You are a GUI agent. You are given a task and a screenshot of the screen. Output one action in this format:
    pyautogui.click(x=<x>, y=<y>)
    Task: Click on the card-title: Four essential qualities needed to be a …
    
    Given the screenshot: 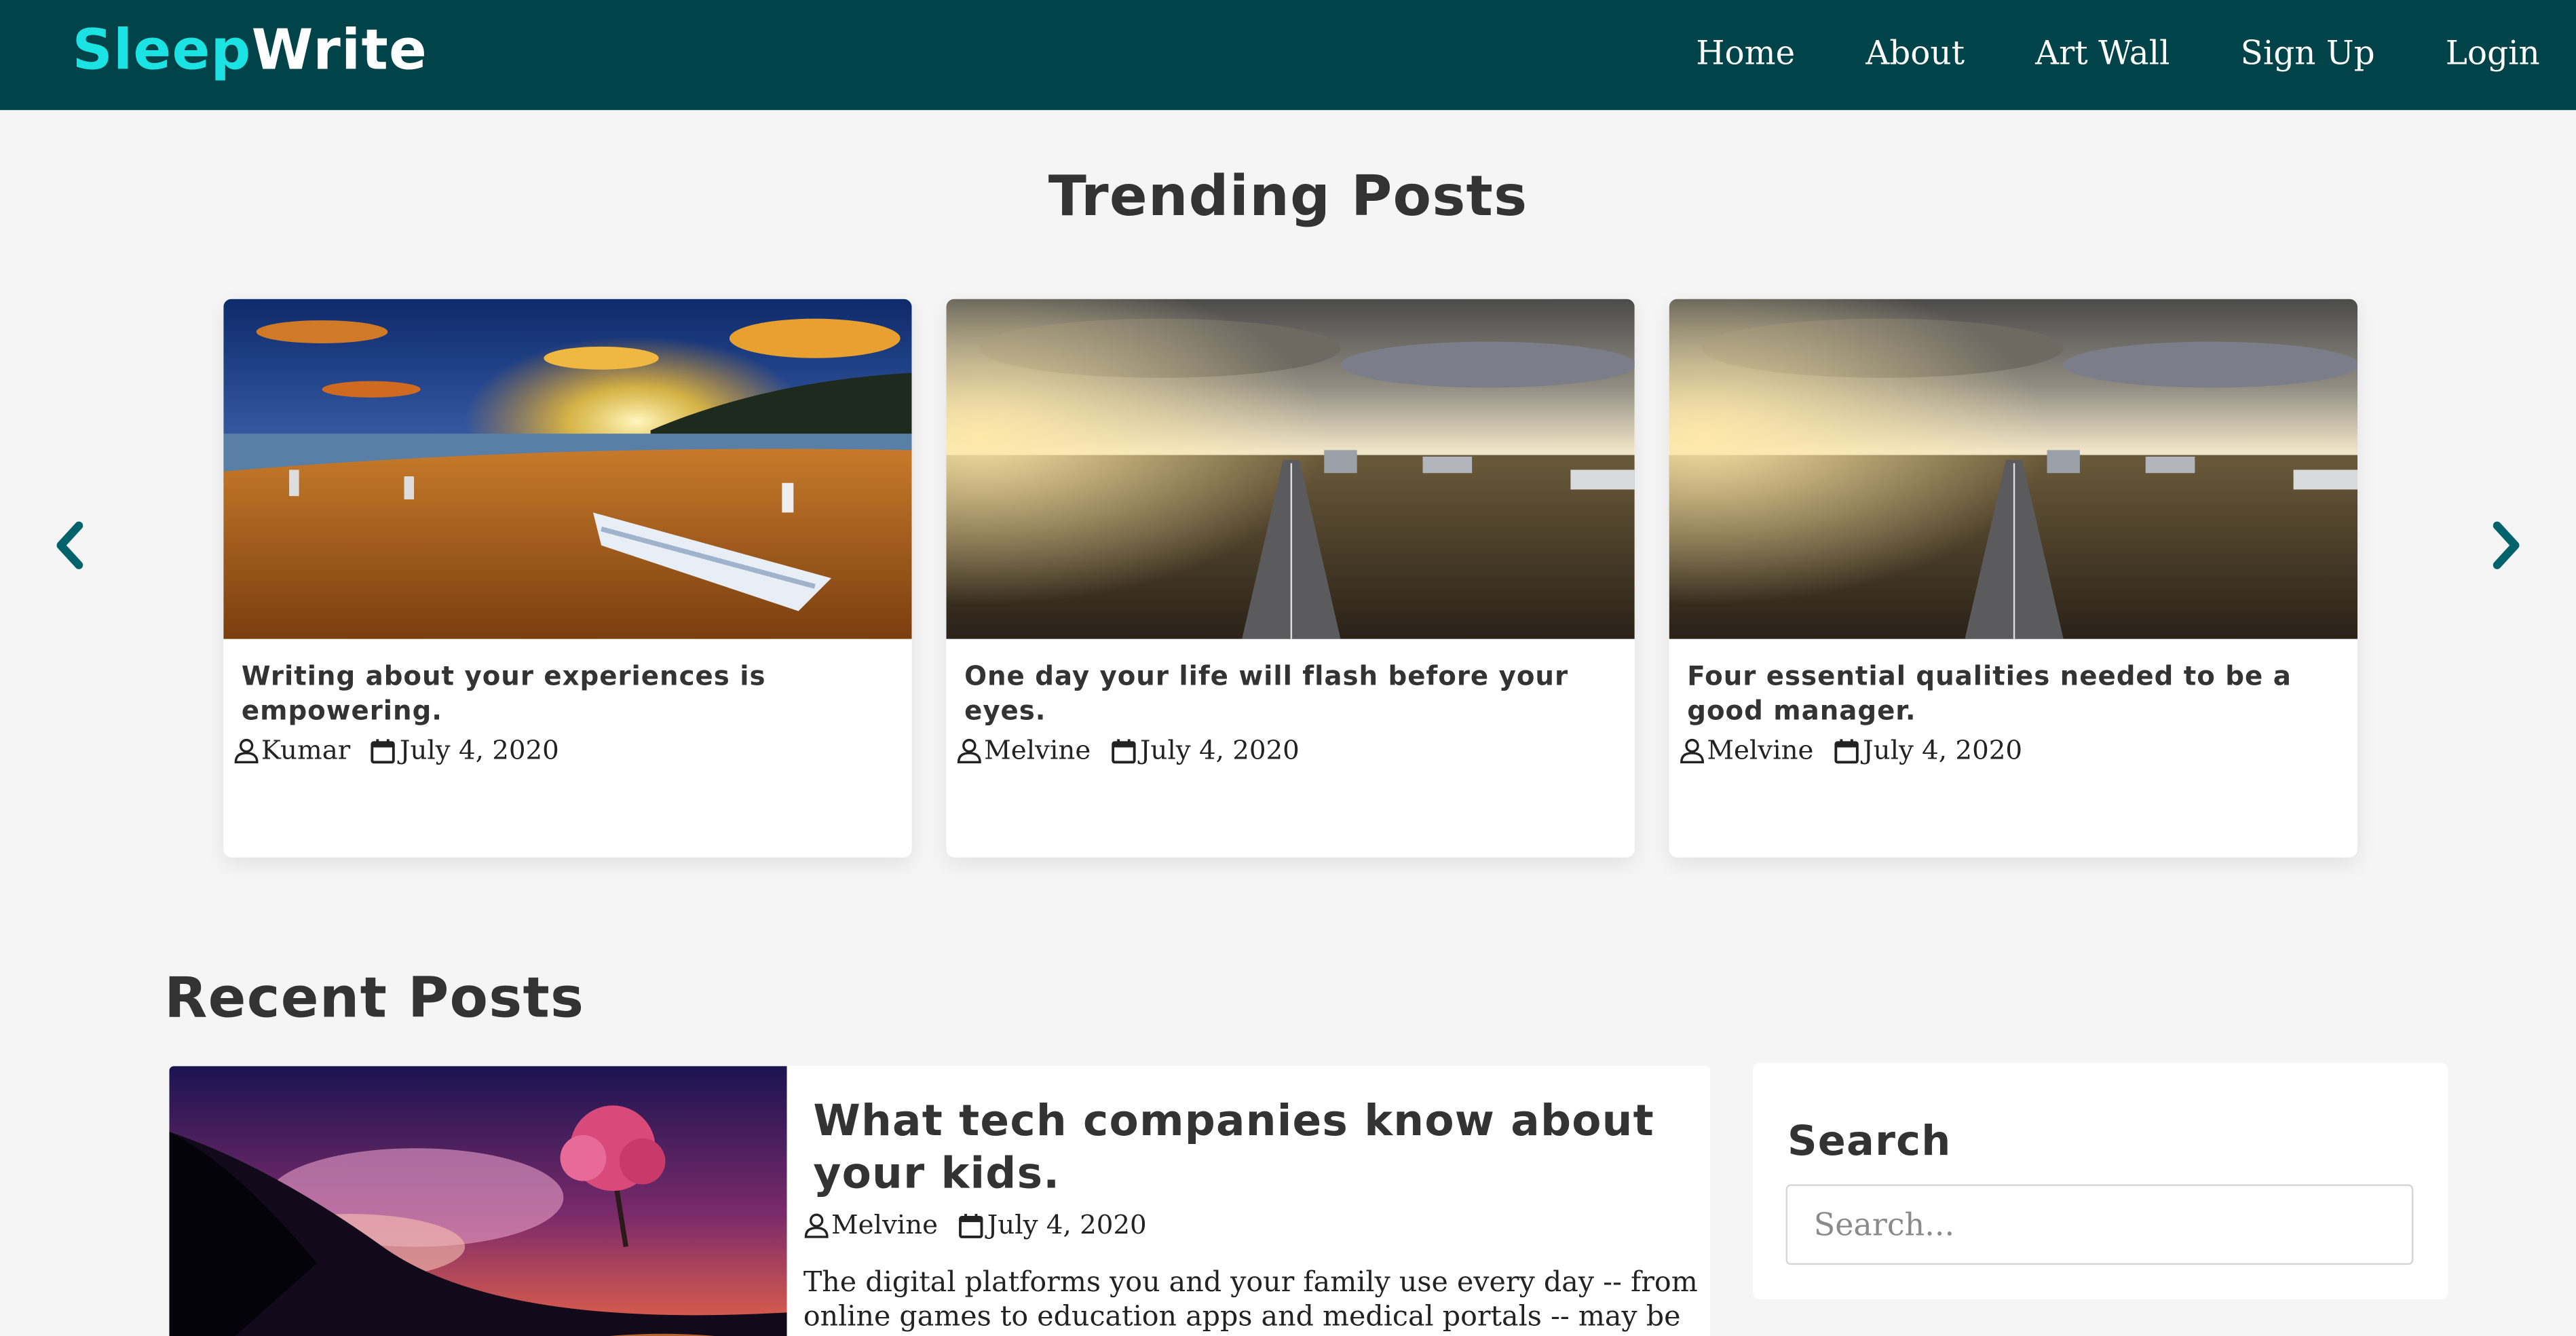 What is the action you would take?
    pyautogui.click(x=2014, y=693)
    